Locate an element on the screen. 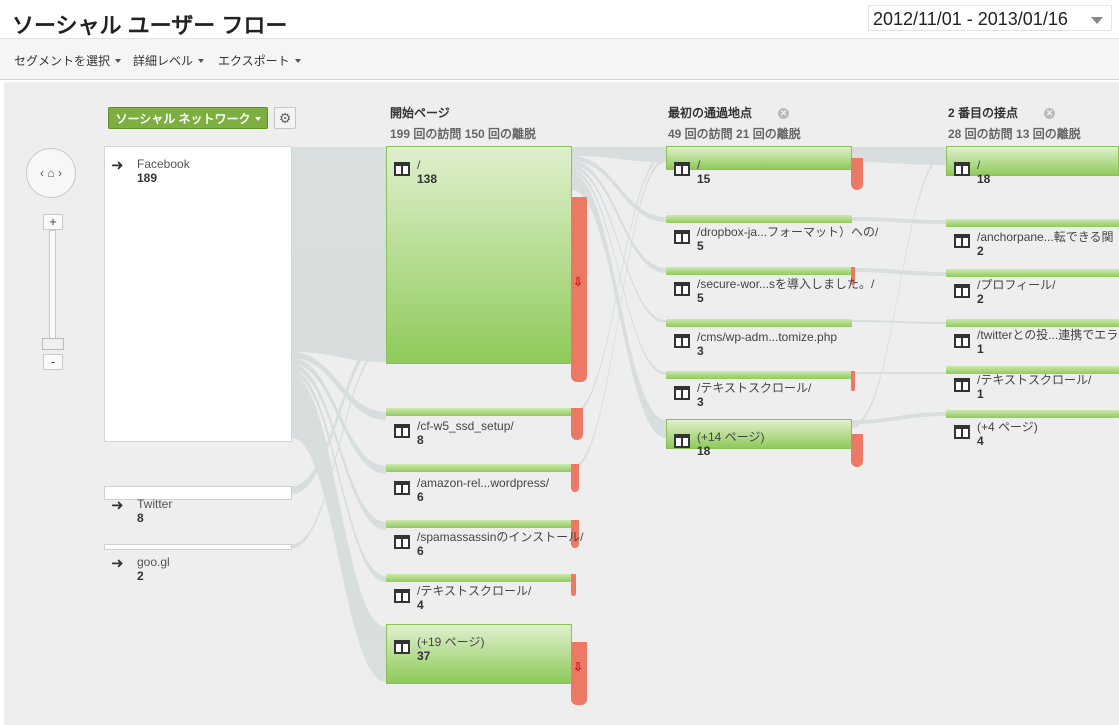 The height and width of the screenshot is (725, 1119). segment-dimension-button: ソーシャル ネットワーク is located at coordinates (188, 118).